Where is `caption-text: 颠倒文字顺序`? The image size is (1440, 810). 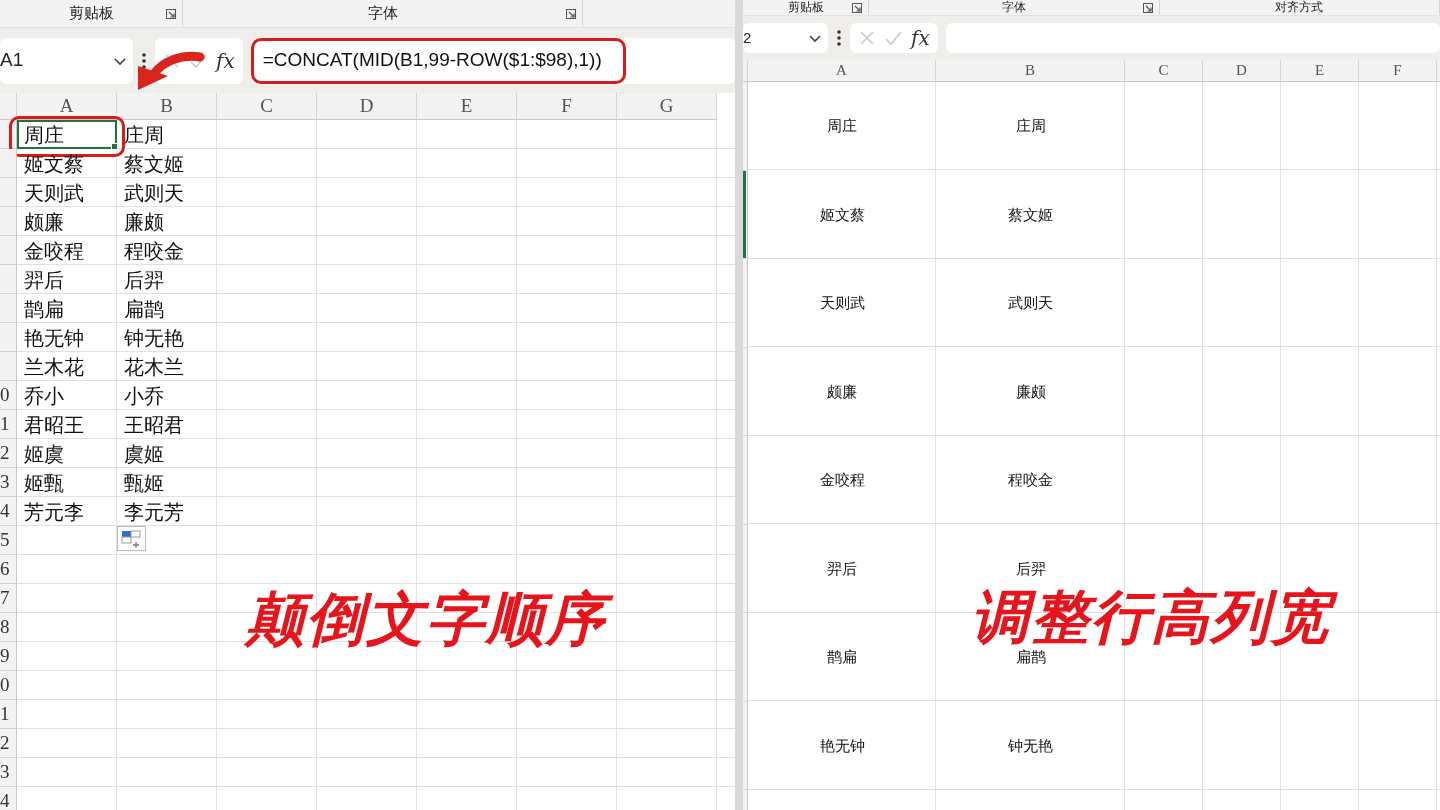
caption-text: 颠倒文字顺序 is located at coordinates (430, 620).